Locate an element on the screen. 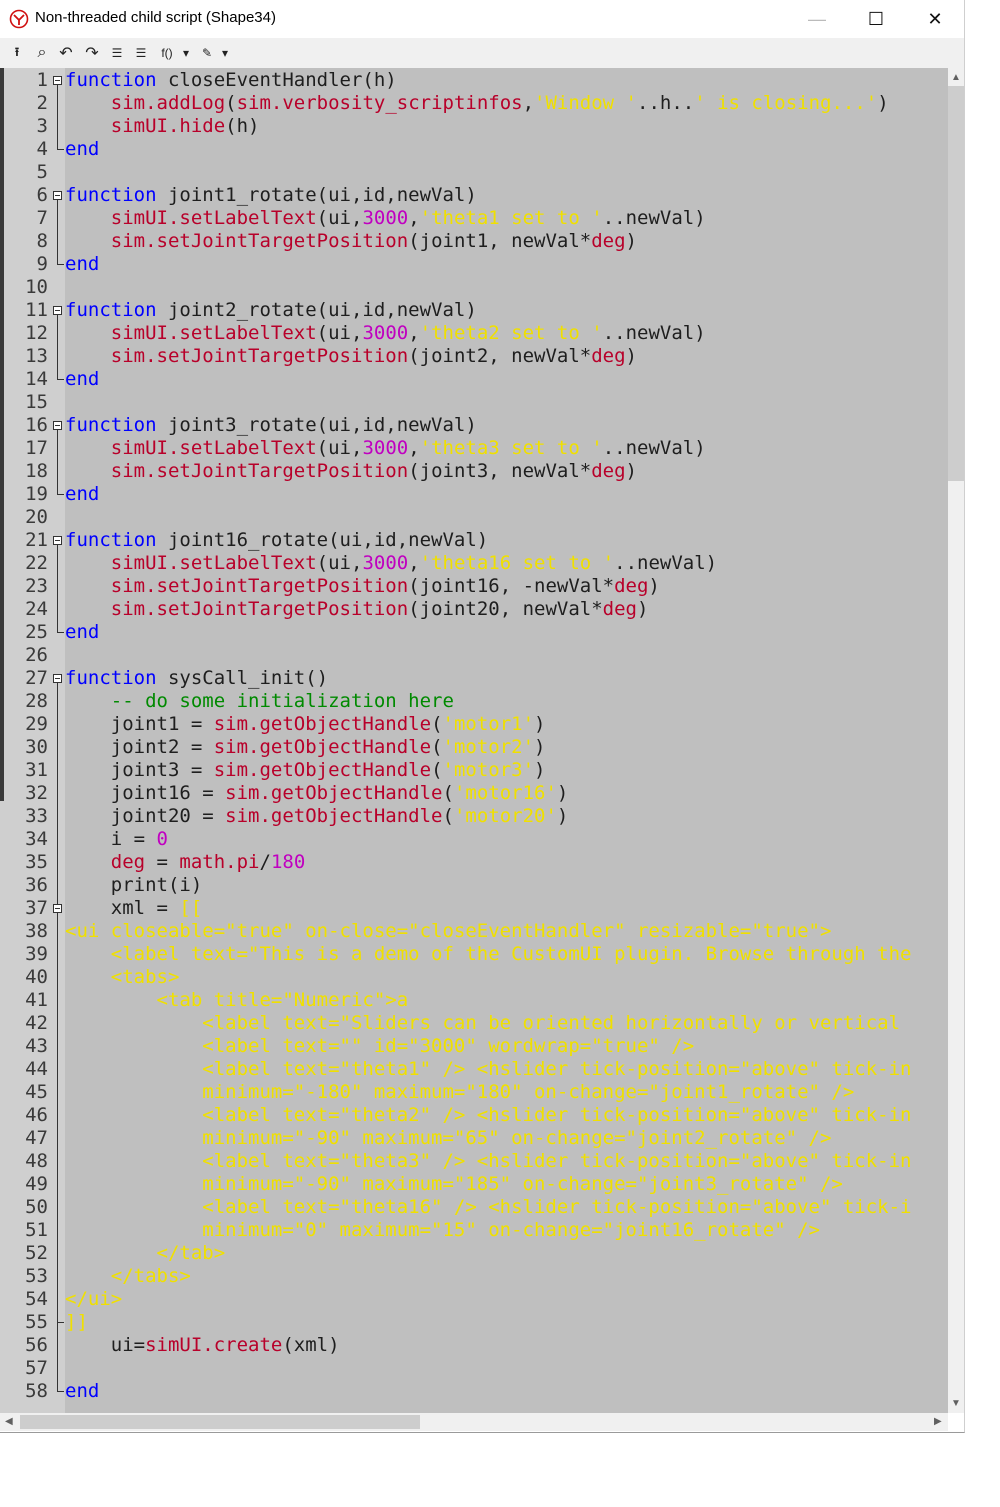 The height and width of the screenshot is (1507, 1000). code-line: <tabs> is located at coordinates (122, 977).